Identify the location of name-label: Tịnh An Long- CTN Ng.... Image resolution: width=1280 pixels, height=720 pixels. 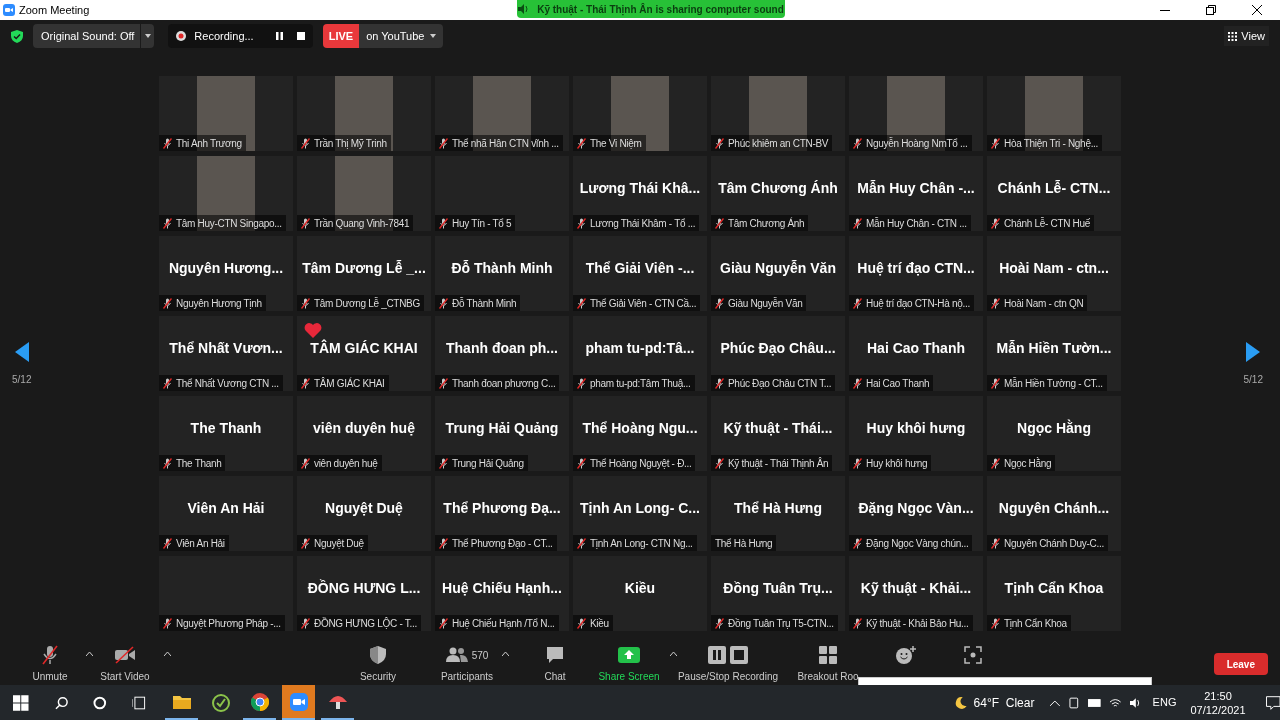
(635, 543).